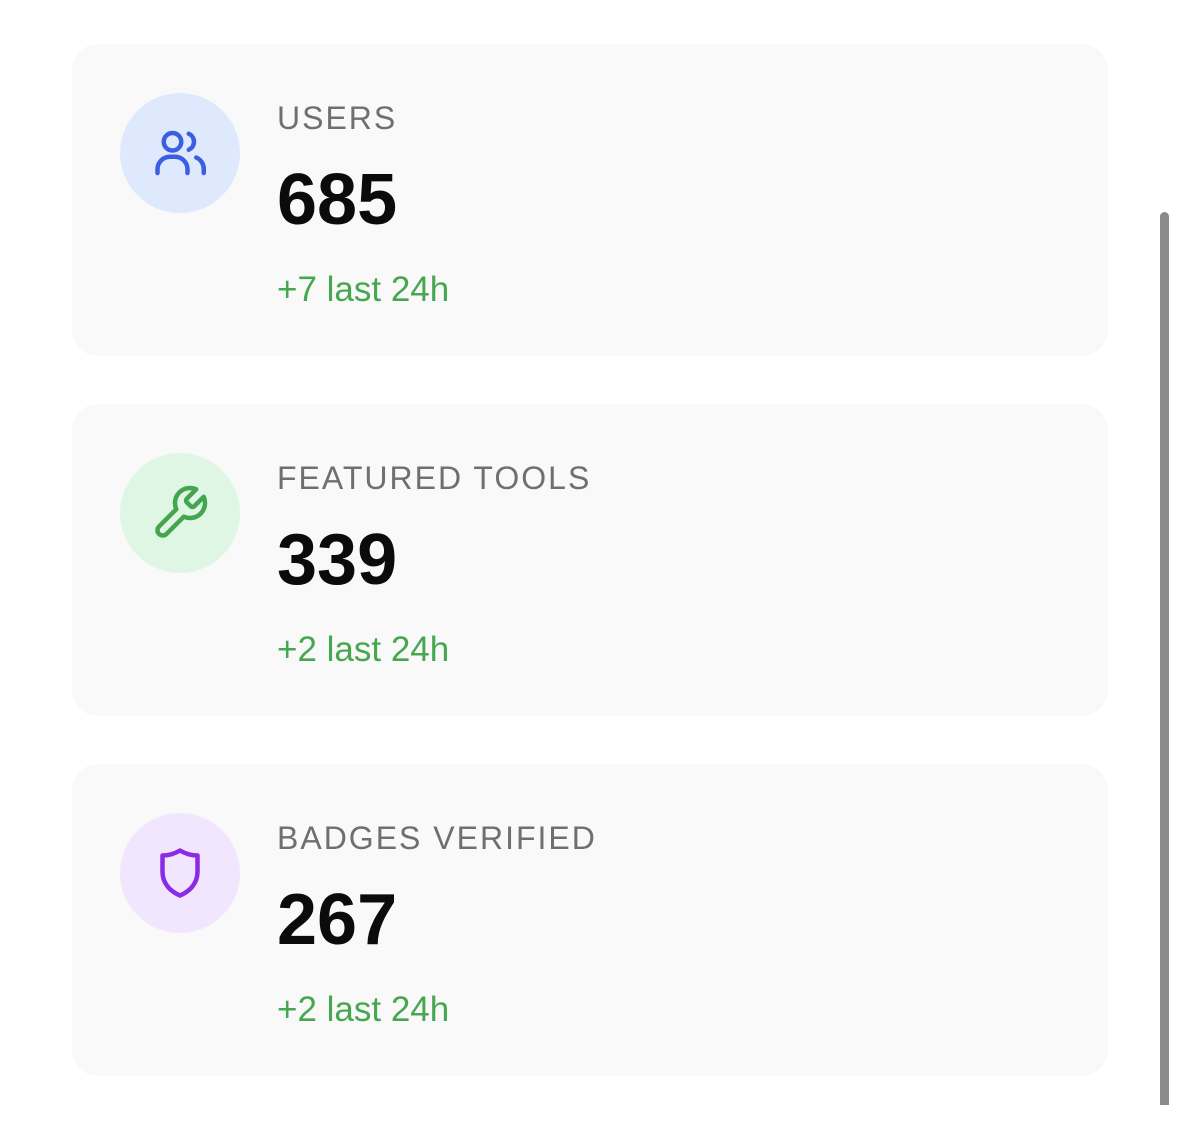  I want to click on stat-label: FEATURED TOOLS, so click(434, 478).